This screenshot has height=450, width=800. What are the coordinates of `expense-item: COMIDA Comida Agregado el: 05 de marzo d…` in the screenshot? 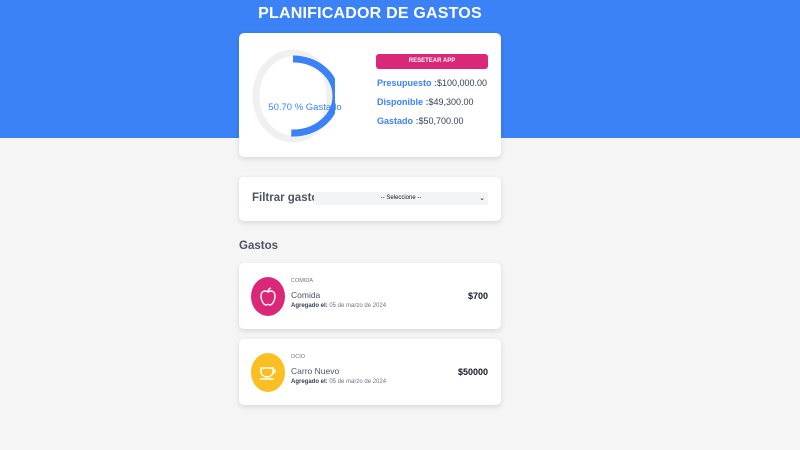 It's located at (370, 296).